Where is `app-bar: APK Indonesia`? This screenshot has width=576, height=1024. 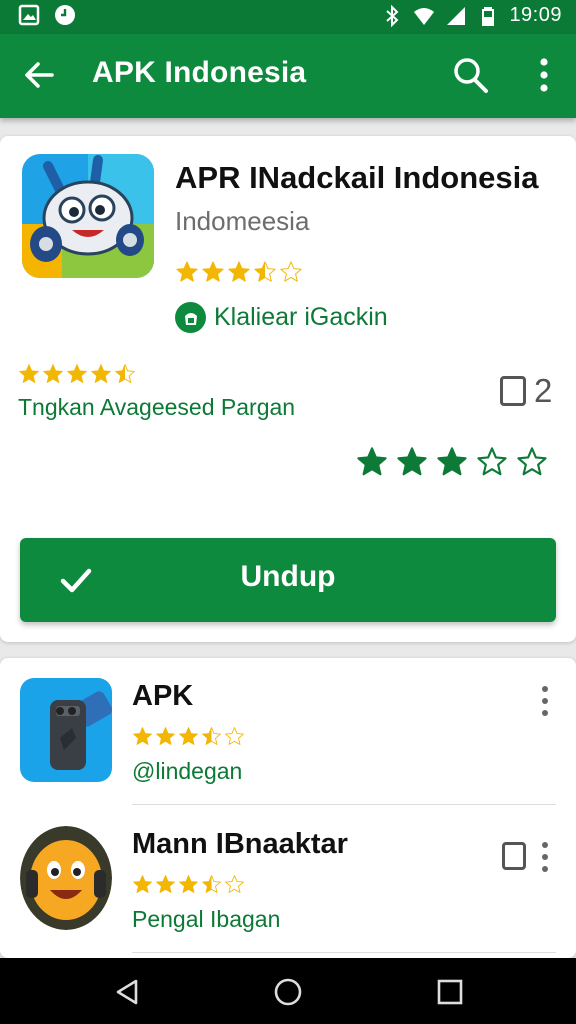 app-bar: APK Indonesia is located at coordinates (288, 76).